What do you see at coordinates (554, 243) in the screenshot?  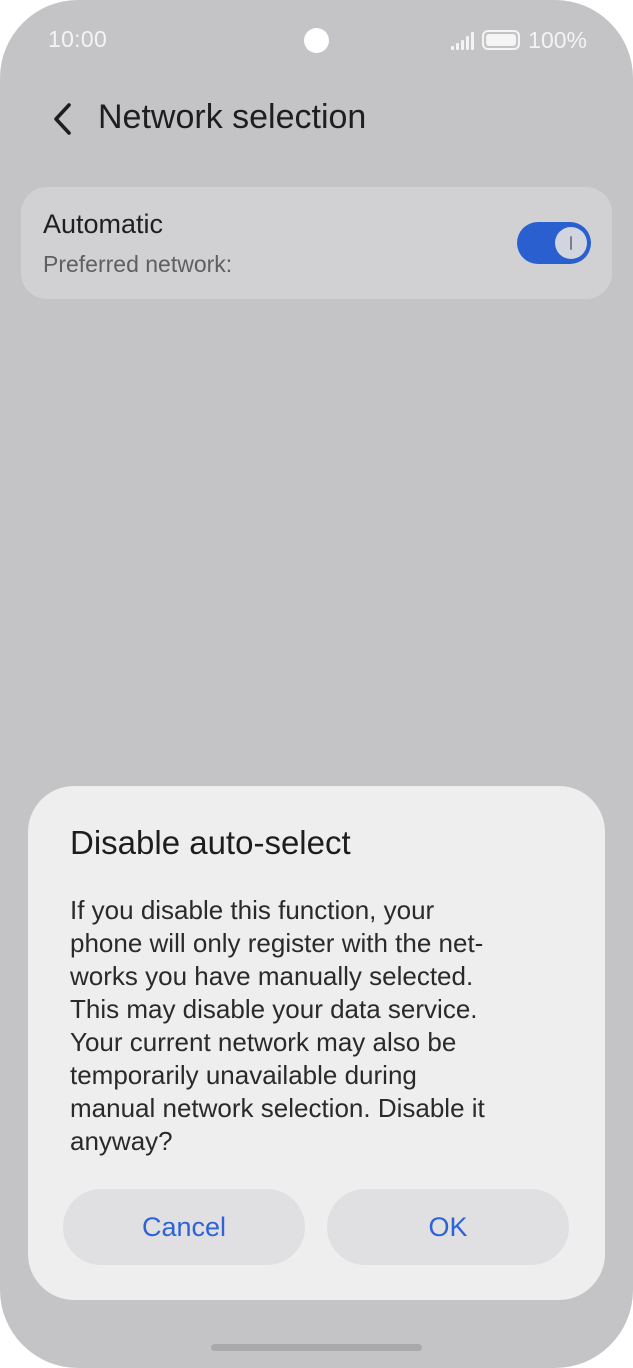 I see `automatic-toggle` at bounding box center [554, 243].